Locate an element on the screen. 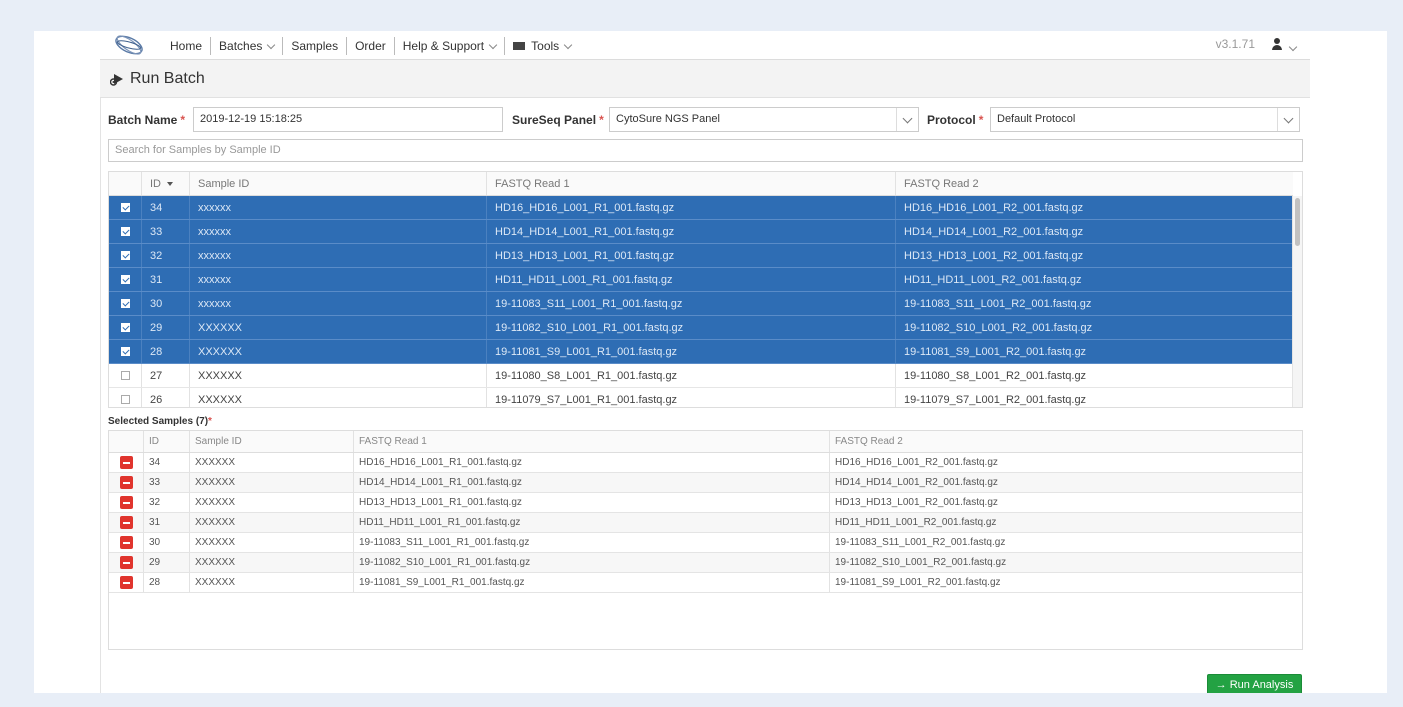  run-analysis-button: → Run Analysis is located at coordinates (1254, 683).